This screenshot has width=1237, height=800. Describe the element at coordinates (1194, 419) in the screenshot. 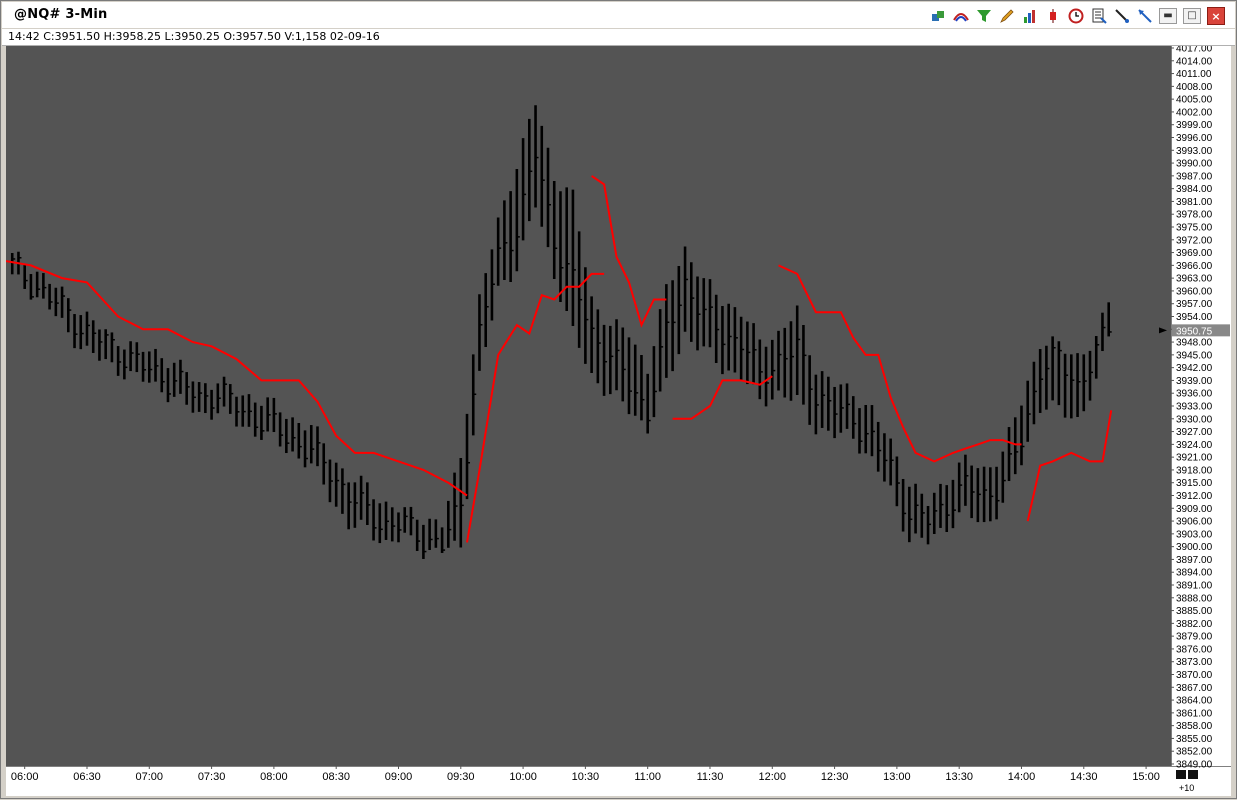

I see `y-tick-label: 3930.00` at that location.